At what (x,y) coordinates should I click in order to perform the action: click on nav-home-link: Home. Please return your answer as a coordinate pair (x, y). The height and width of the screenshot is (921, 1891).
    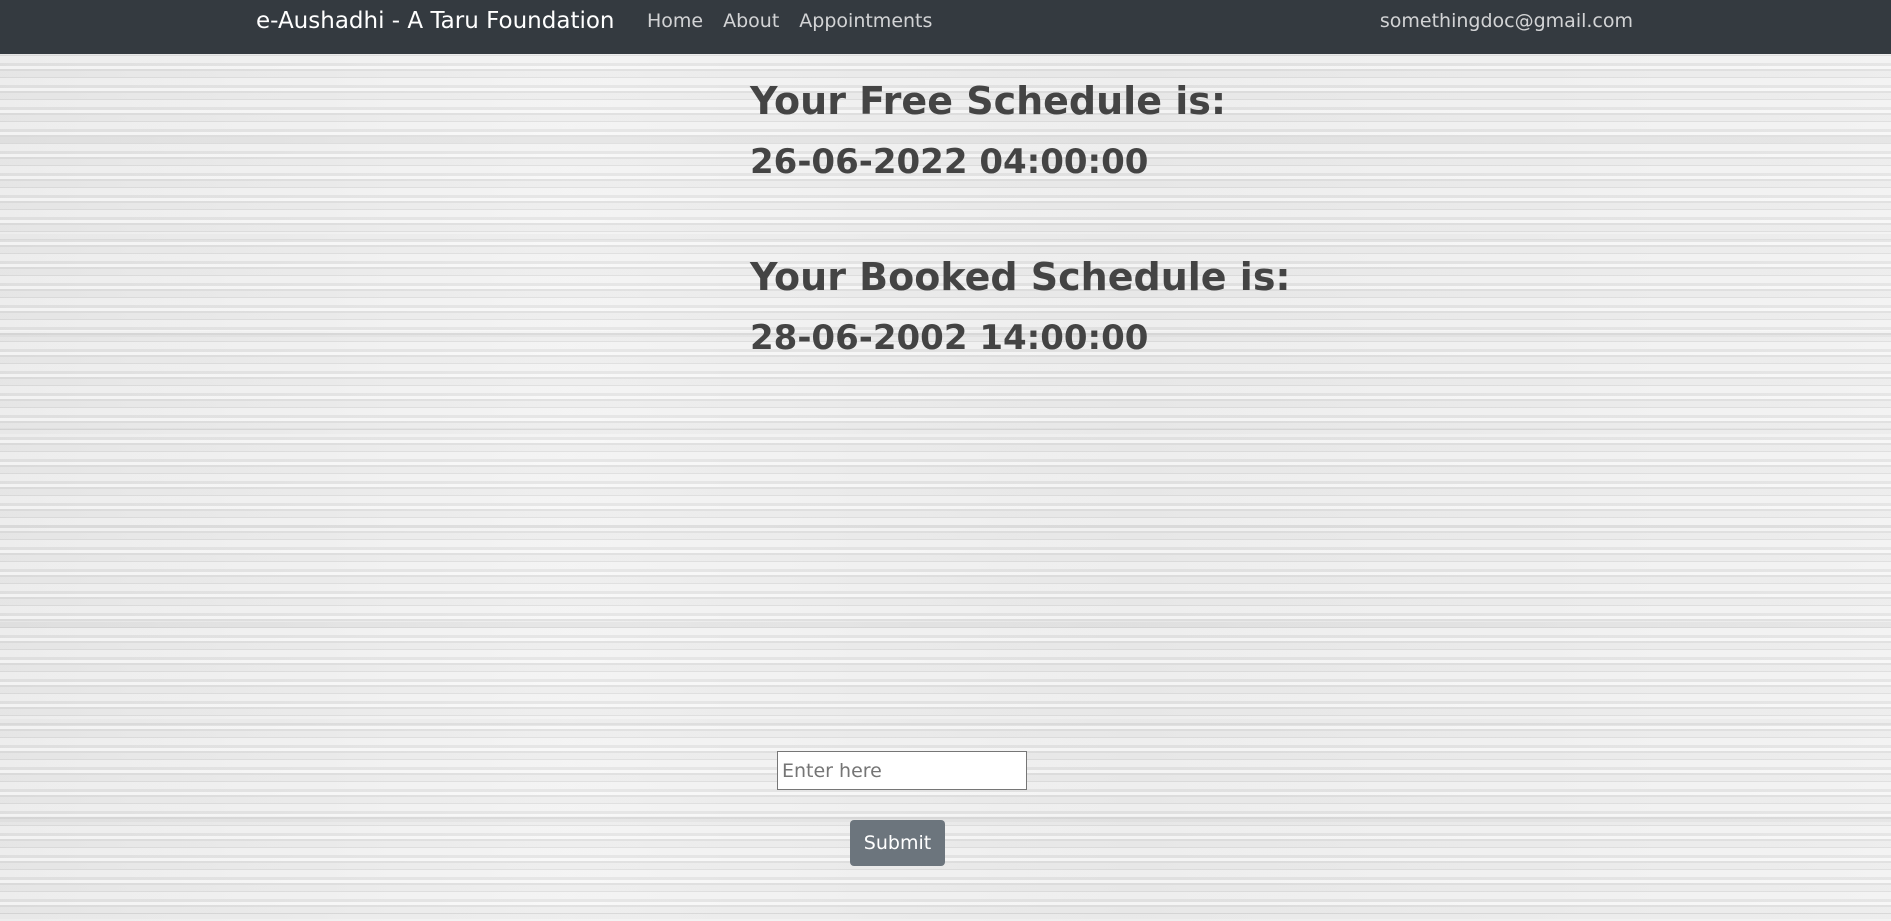
    Looking at the image, I should click on (675, 21).